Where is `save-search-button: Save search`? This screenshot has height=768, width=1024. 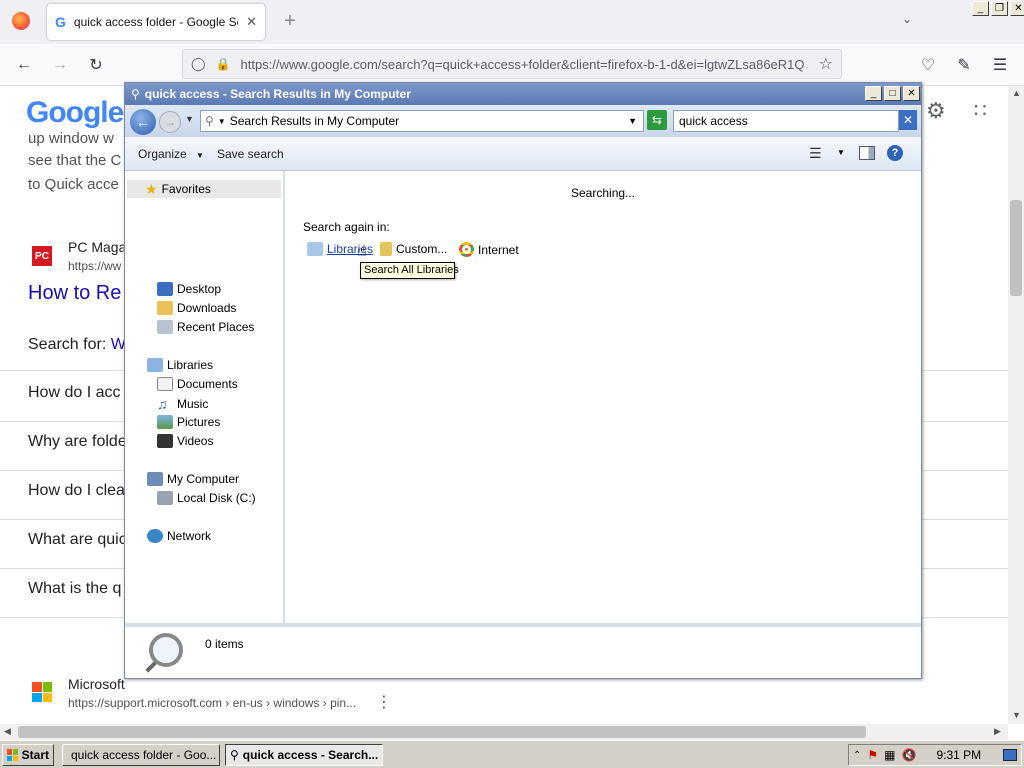 save-search-button: Save search is located at coordinates (250, 154).